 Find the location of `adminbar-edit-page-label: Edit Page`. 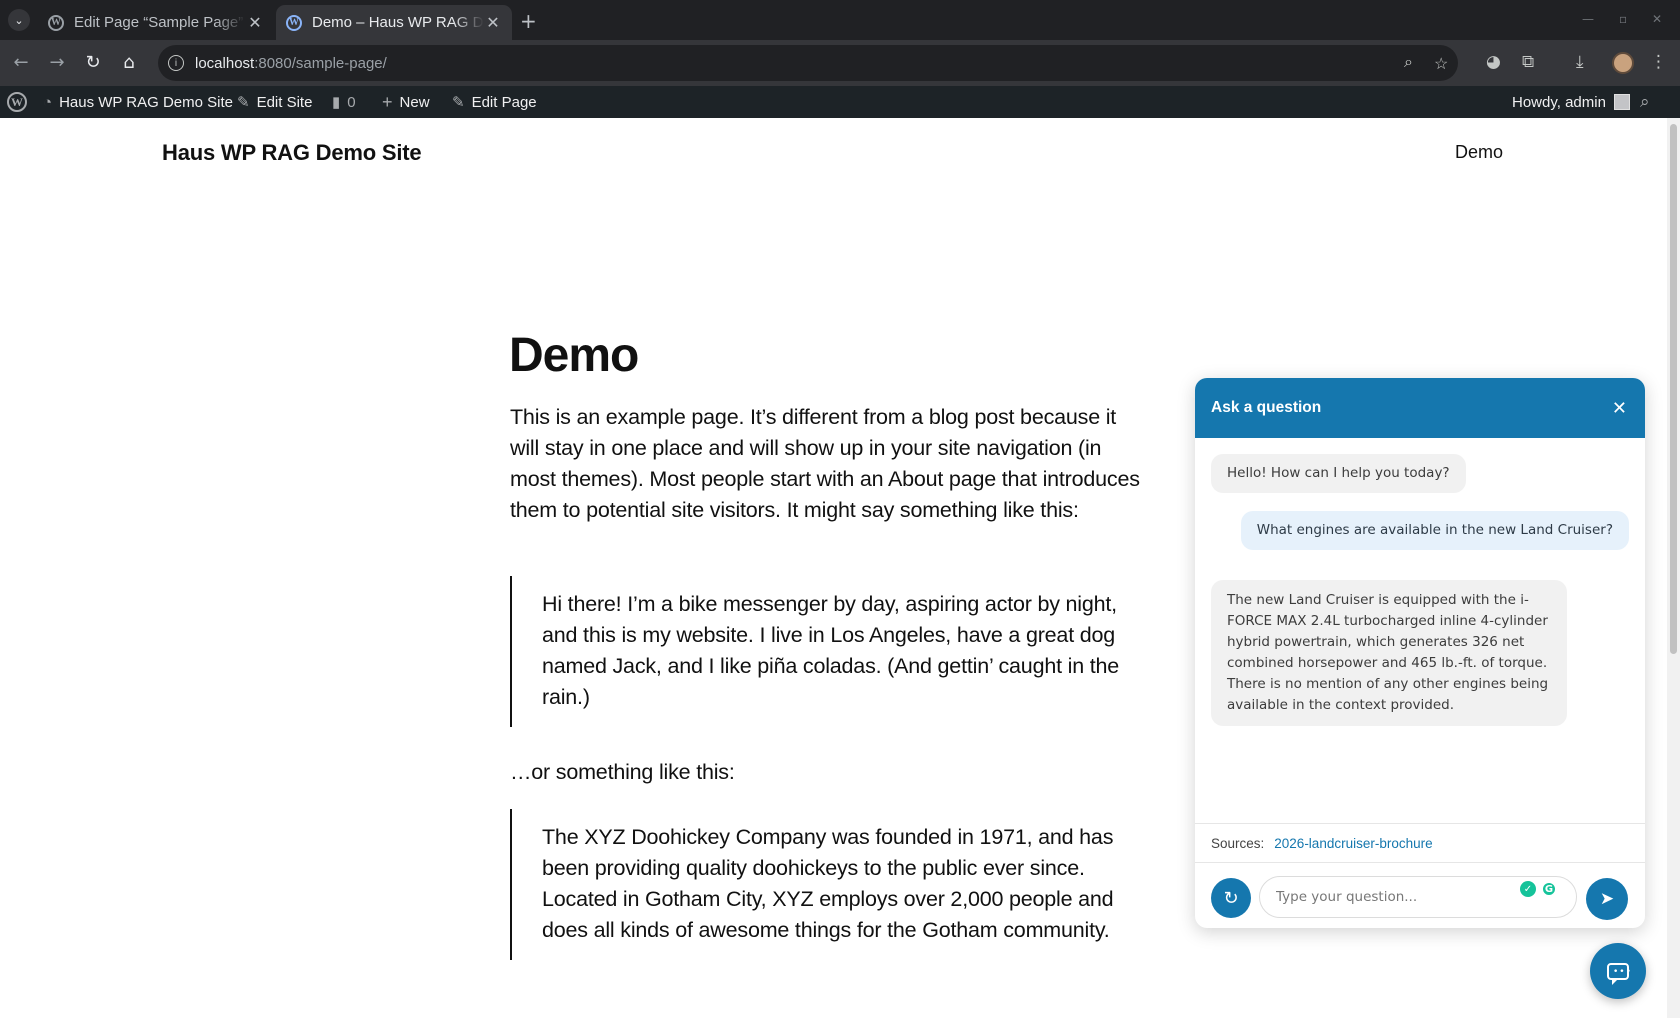

adminbar-edit-page-label: Edit Page is located at coordinates (504, 102).